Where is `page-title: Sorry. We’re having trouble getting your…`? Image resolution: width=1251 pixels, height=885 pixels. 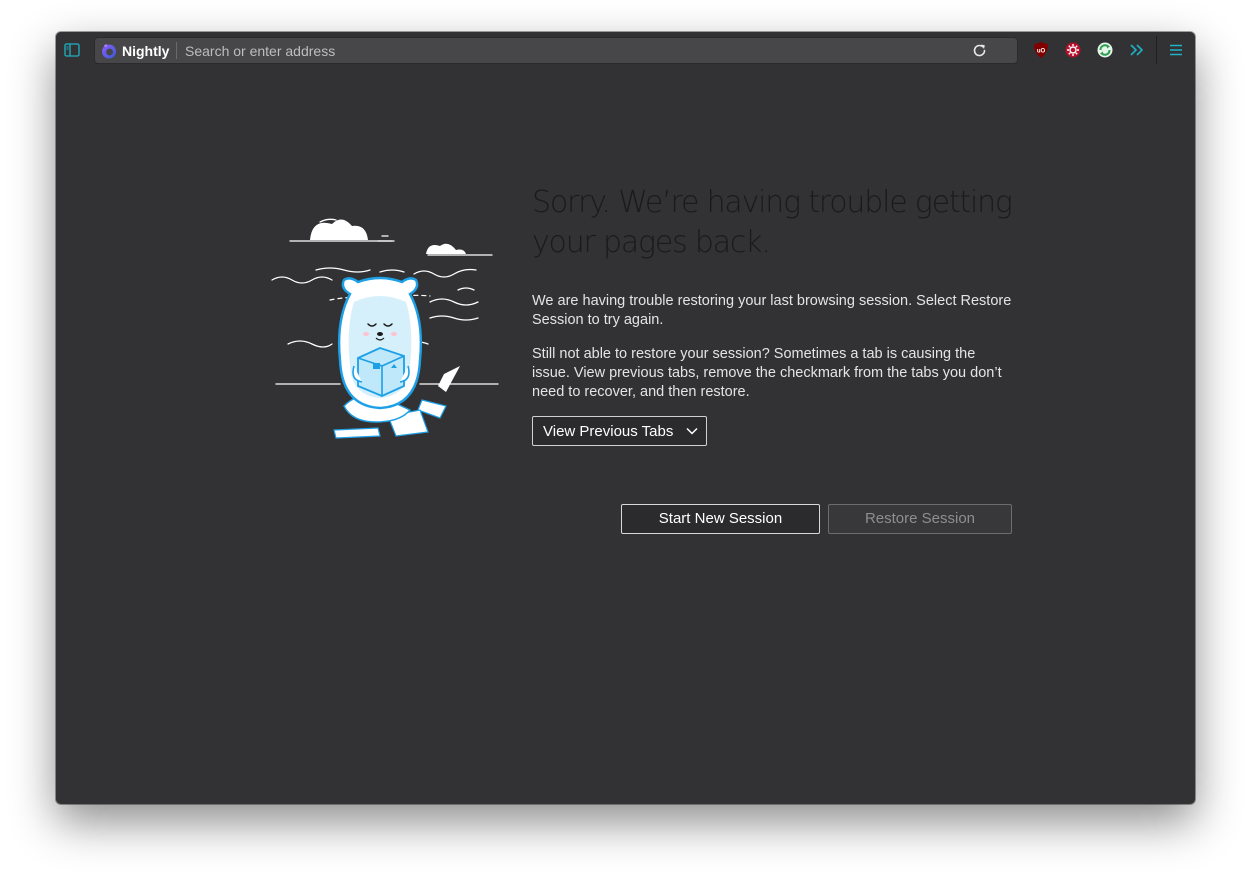
page-title: Sorry. We’re having trouble getting your… is located at coordinates (772, 222).